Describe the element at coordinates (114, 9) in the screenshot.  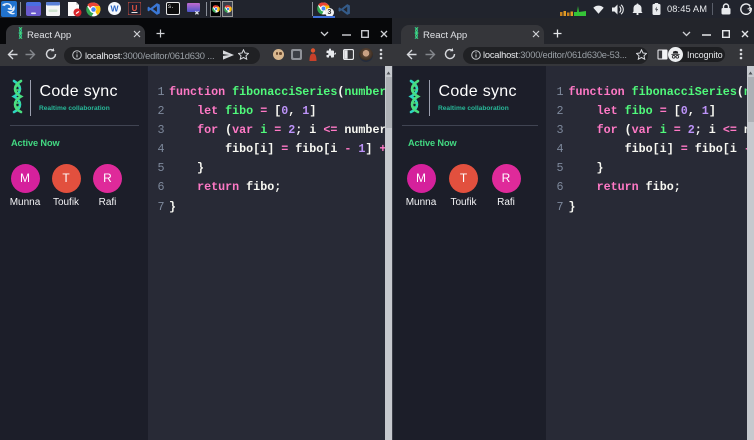
I see `svg-text: W` at that location.